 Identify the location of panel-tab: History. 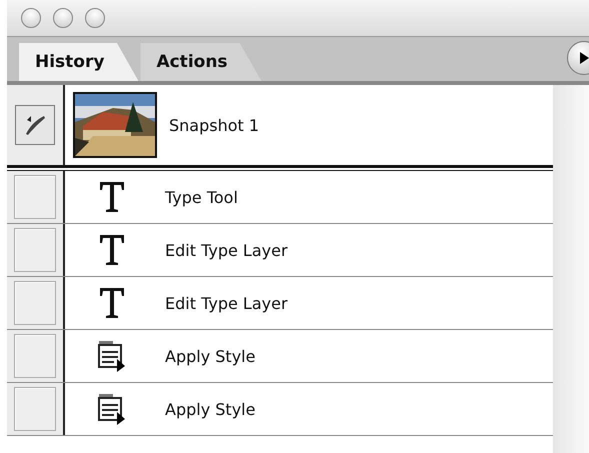
(78, 62).